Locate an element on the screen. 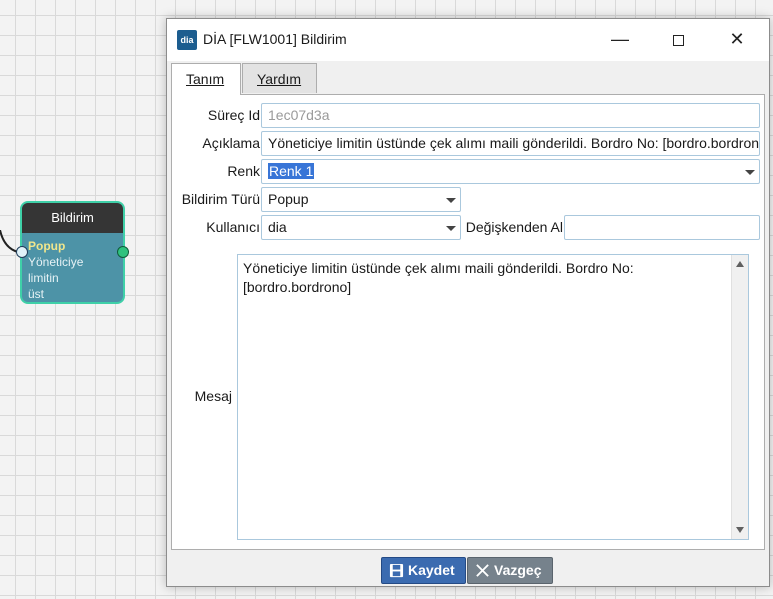 Image resolution: width=773 pixels, height=599 pixels. minimize-button: — is located at coordinates (620, 40).